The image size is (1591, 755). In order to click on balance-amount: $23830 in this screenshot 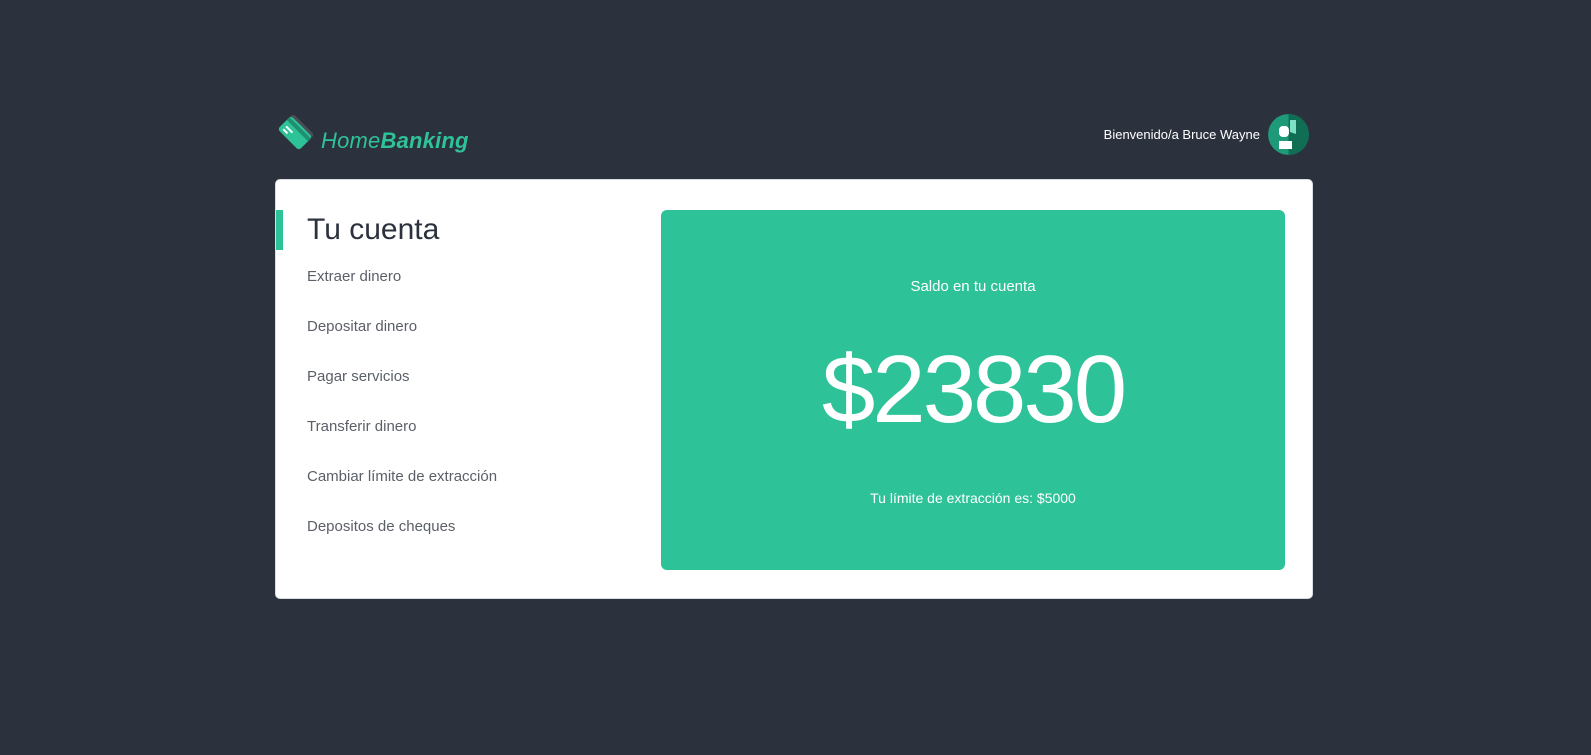, I will do `click(974, 389)`.